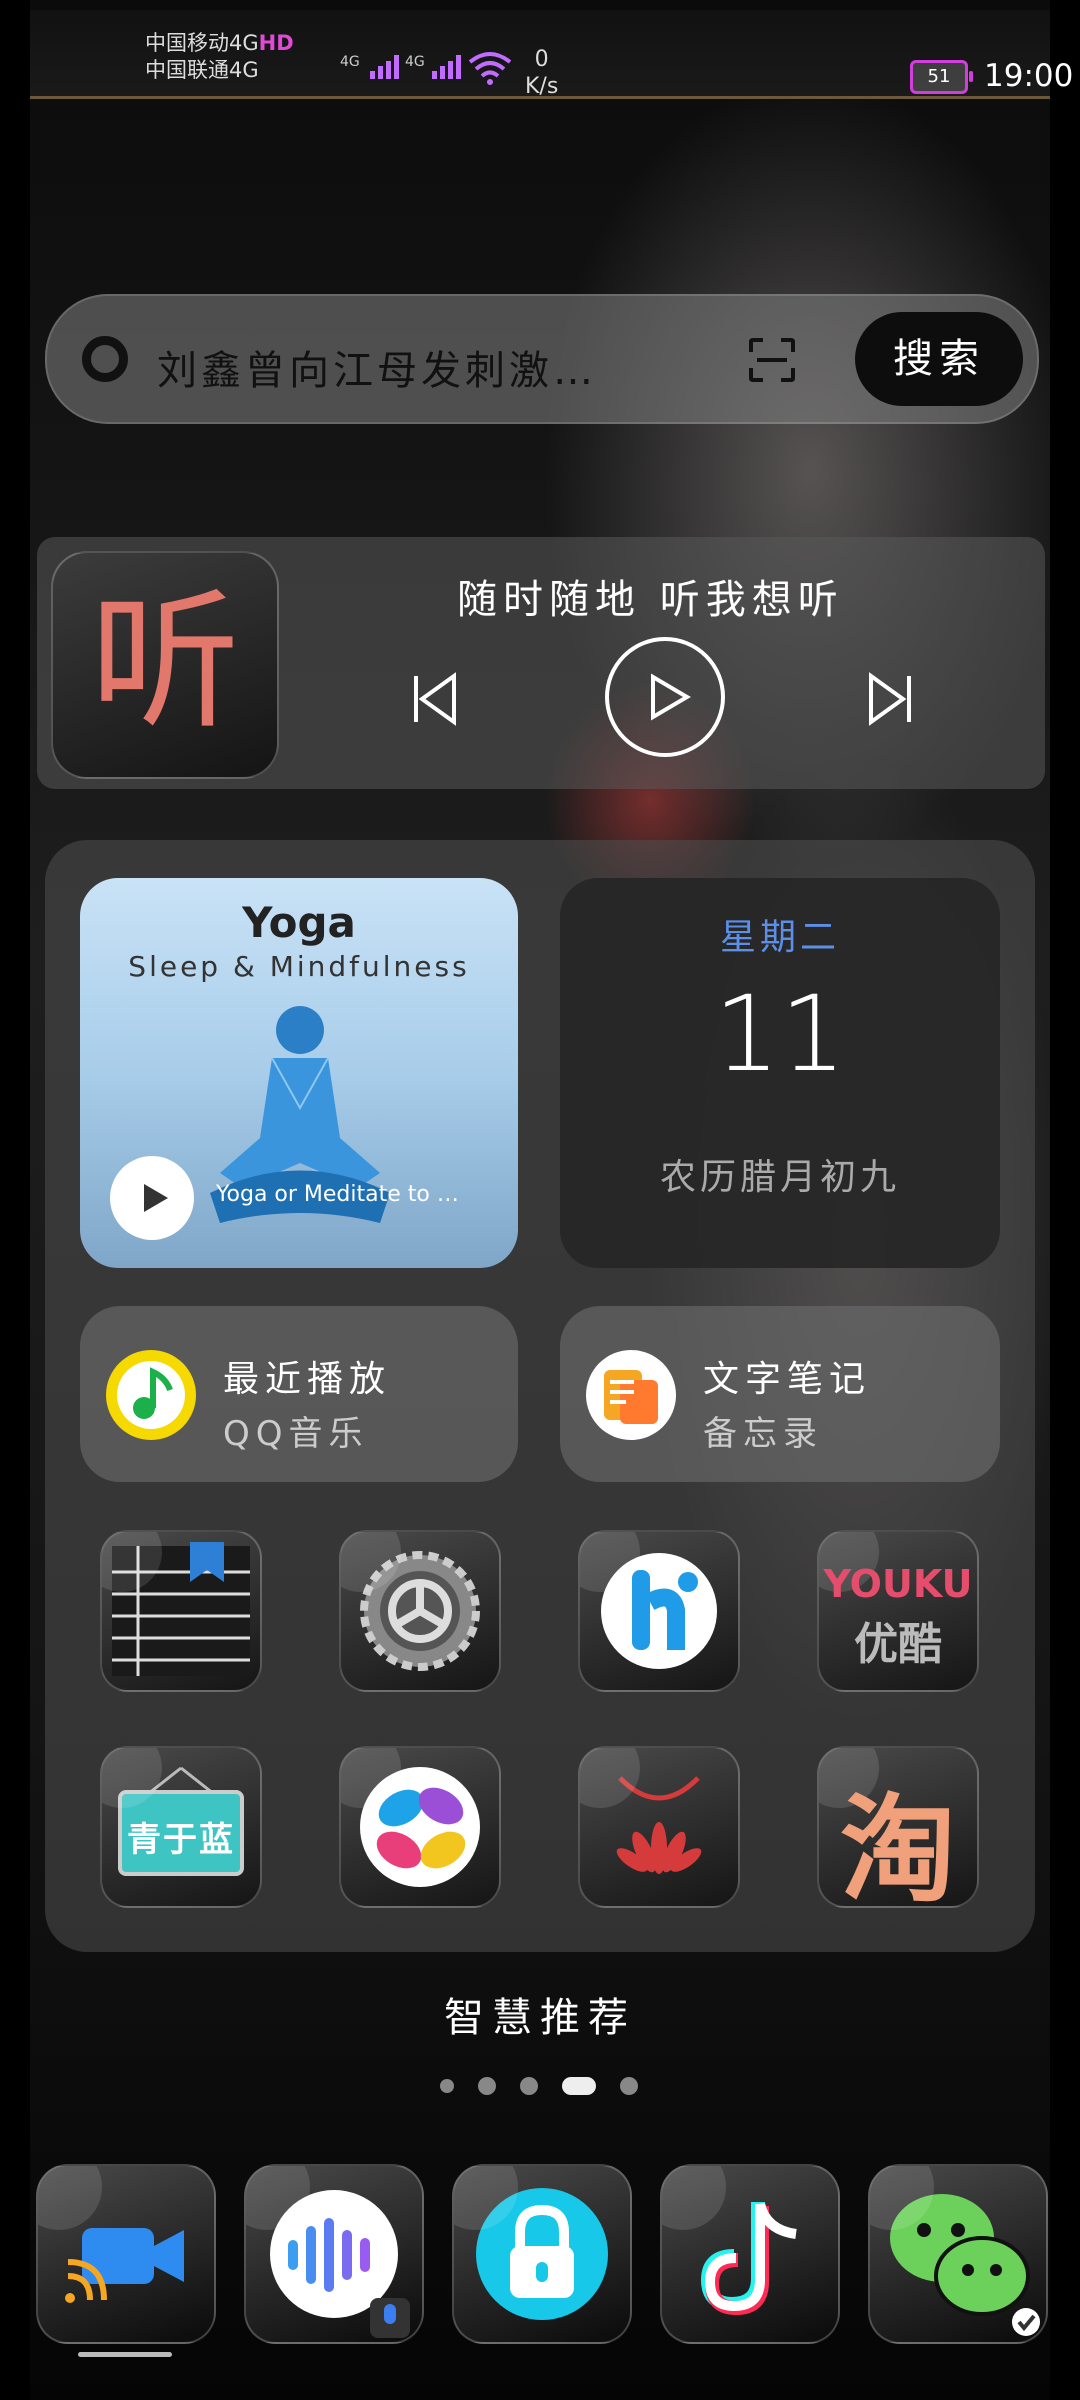 The height and width of the screenshot is (2400, 1080). What do you see at coordinates (780, 1034) in the screenshot?
I see `day-number: 11` at bounding box center [780, 1034].